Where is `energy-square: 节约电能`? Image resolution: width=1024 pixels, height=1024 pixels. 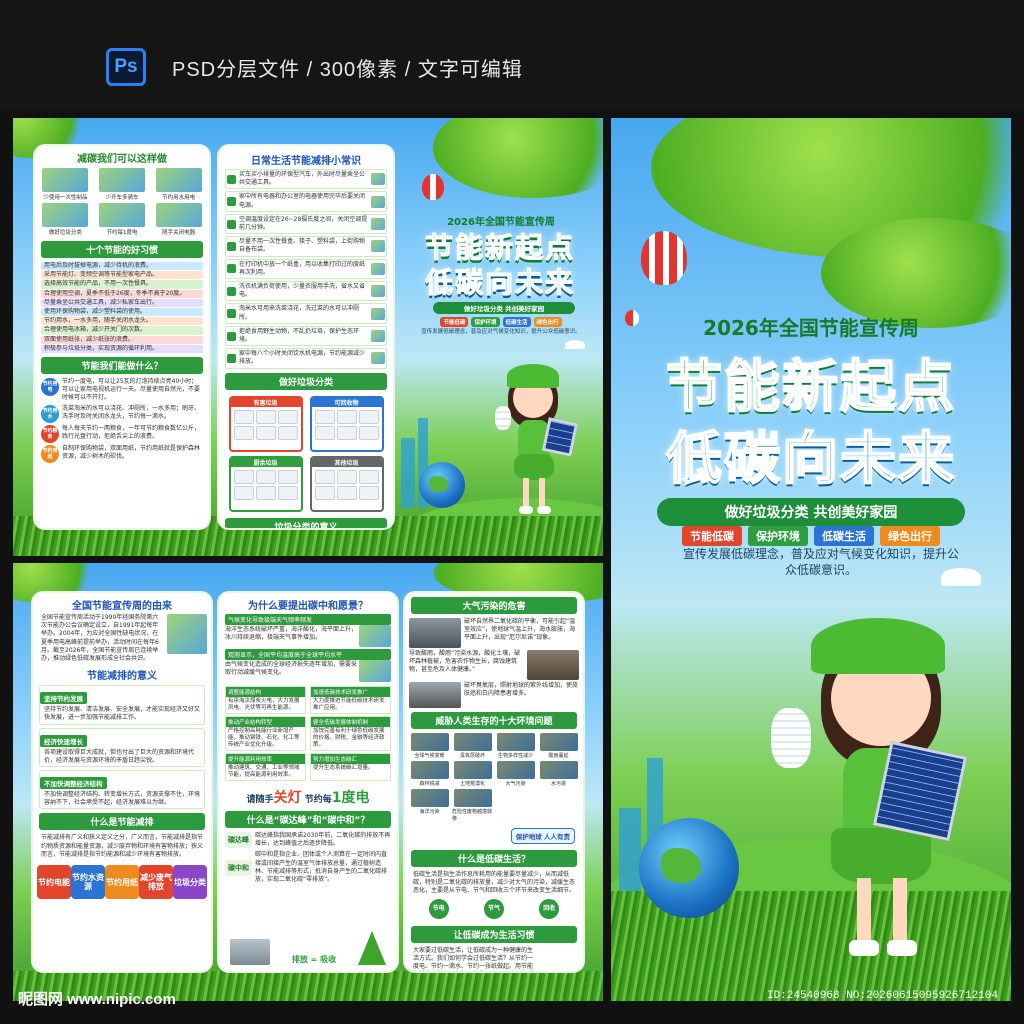
energy-square: 节约电能 is located at coordinates (54, 882).